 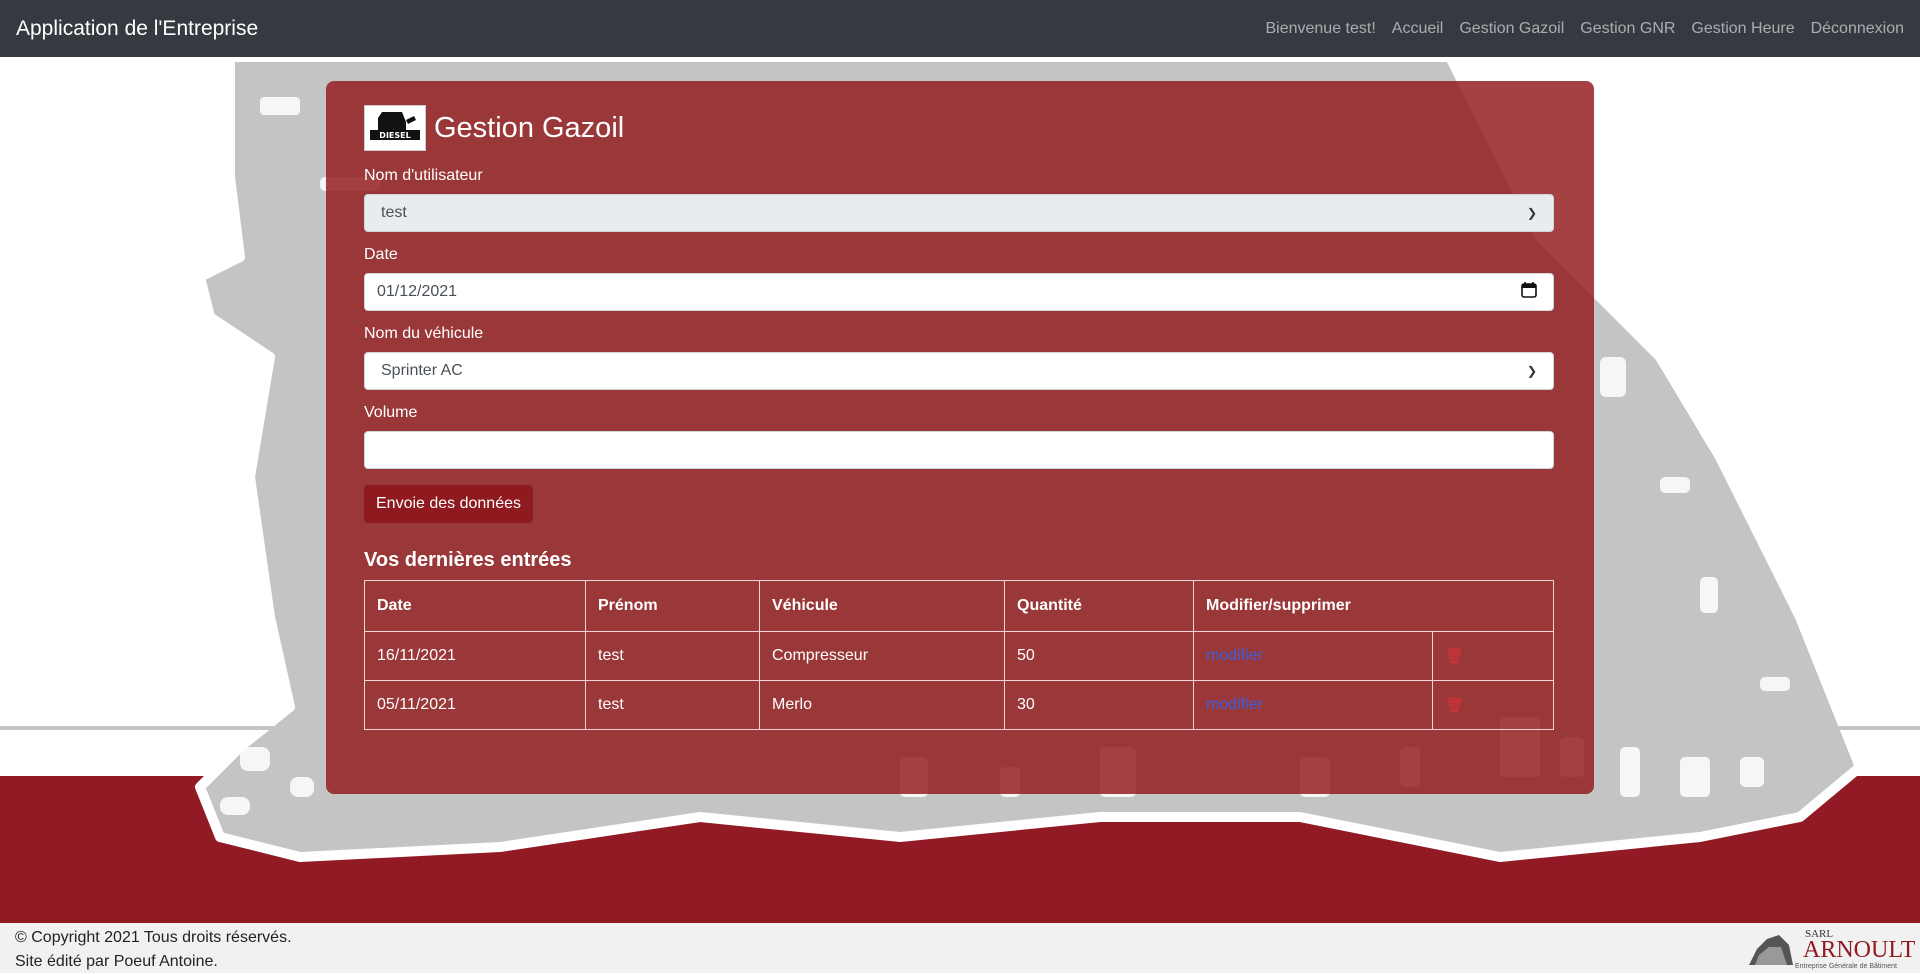 I want to click on page-title: Gestion Gazoil, so click(x=529, y=127).